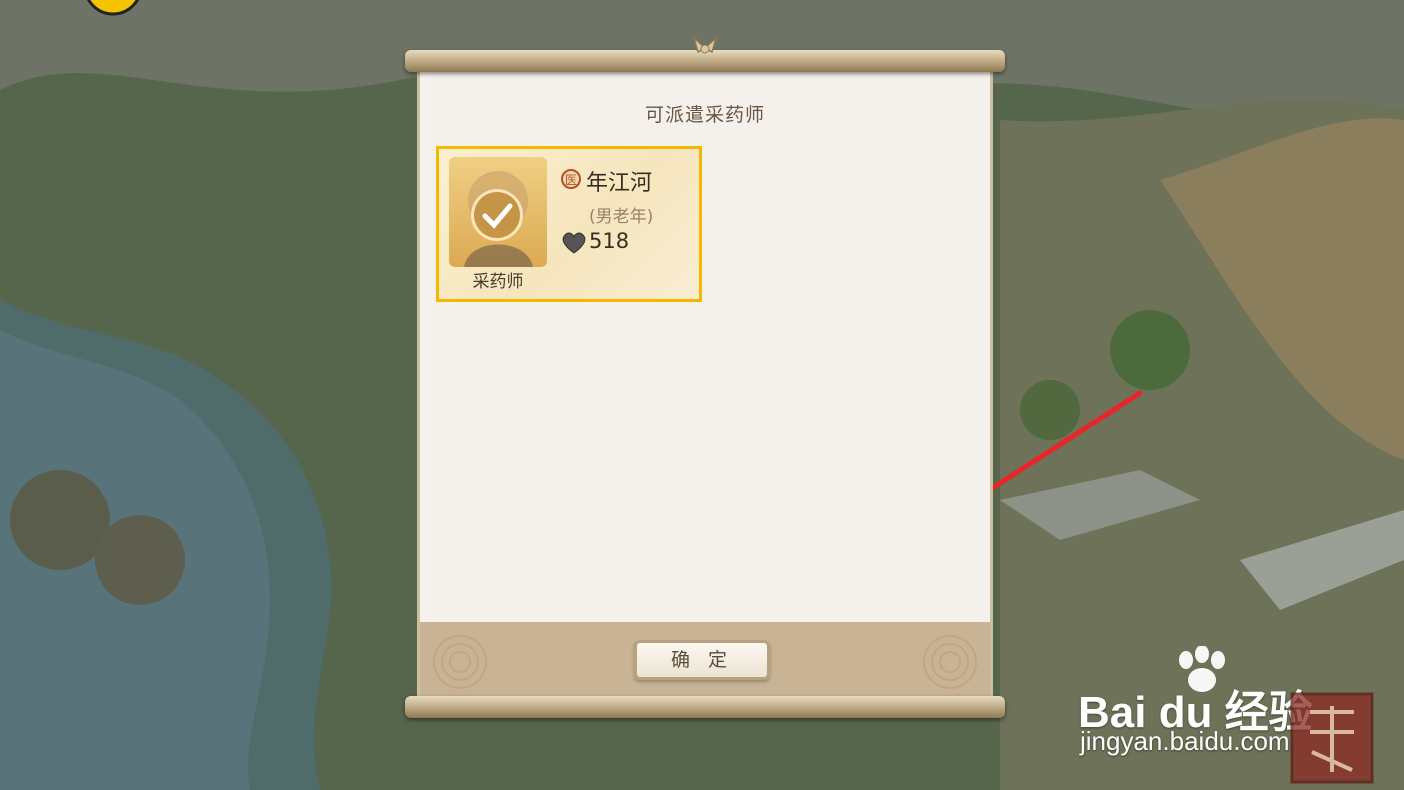 The image size is (1404, 790). Describe the element at coordinates (705, 49) in the screenshot. I see `ribbon-knot-icon` at that location.